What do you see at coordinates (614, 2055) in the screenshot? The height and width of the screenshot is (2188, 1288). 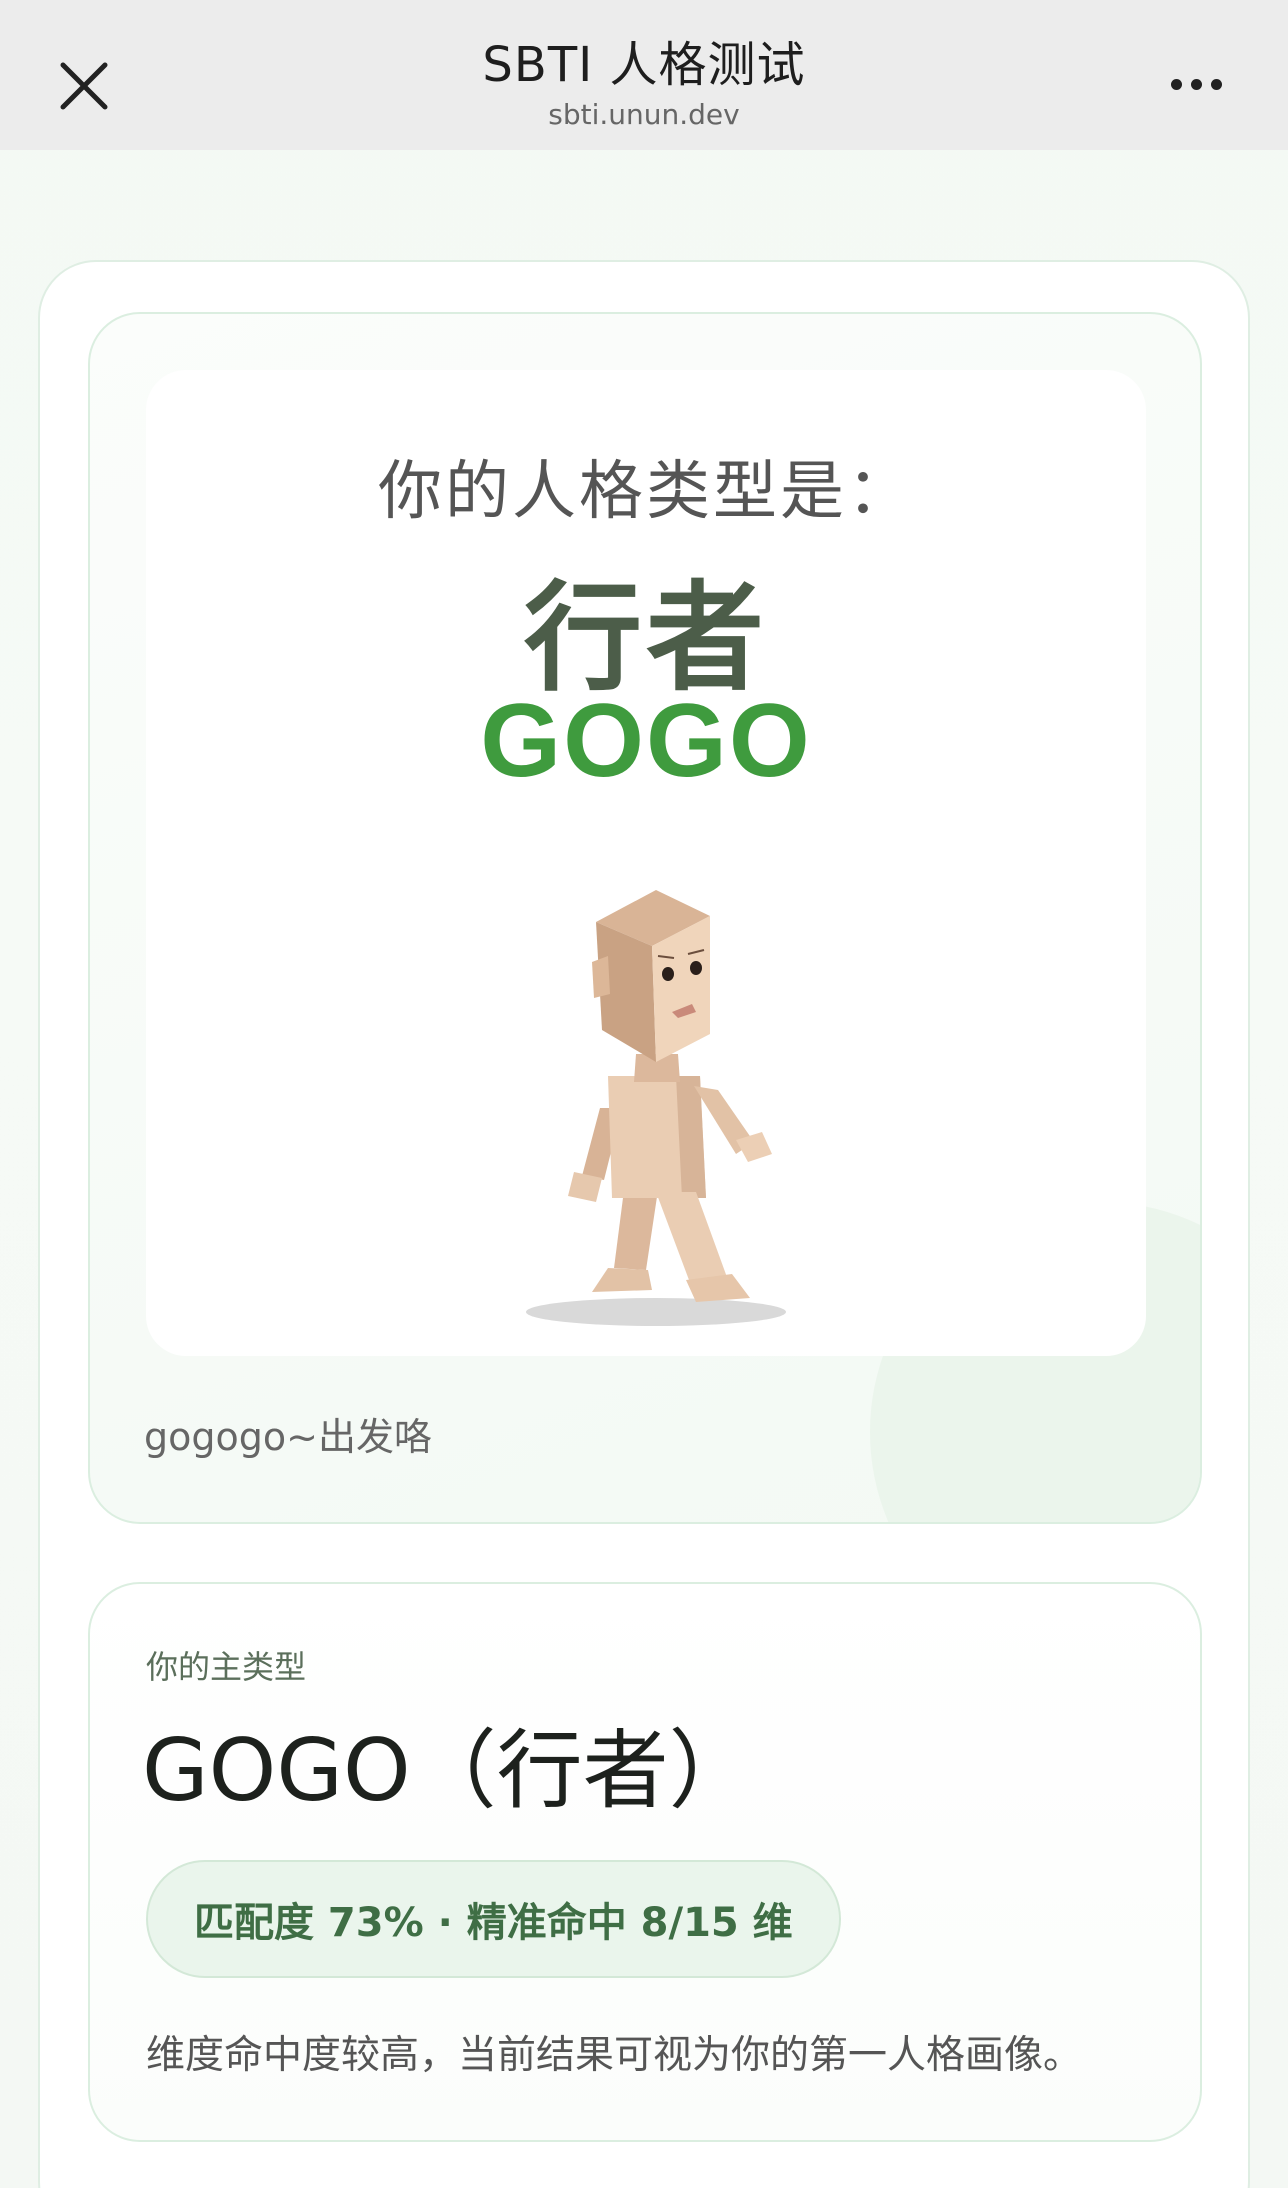 I see `main-type-description: 维度命中度较高，当前结果可视为你的第一人格画像。` at bounding box center [614, 2055].